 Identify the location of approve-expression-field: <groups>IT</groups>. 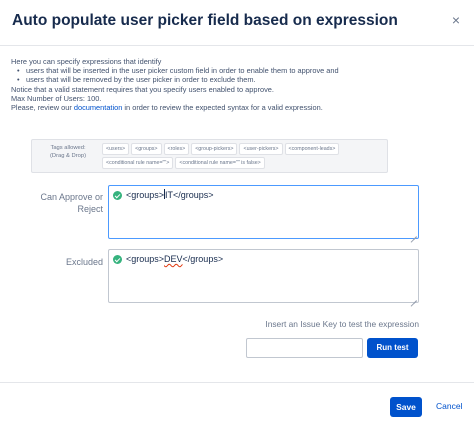
(263, 212).